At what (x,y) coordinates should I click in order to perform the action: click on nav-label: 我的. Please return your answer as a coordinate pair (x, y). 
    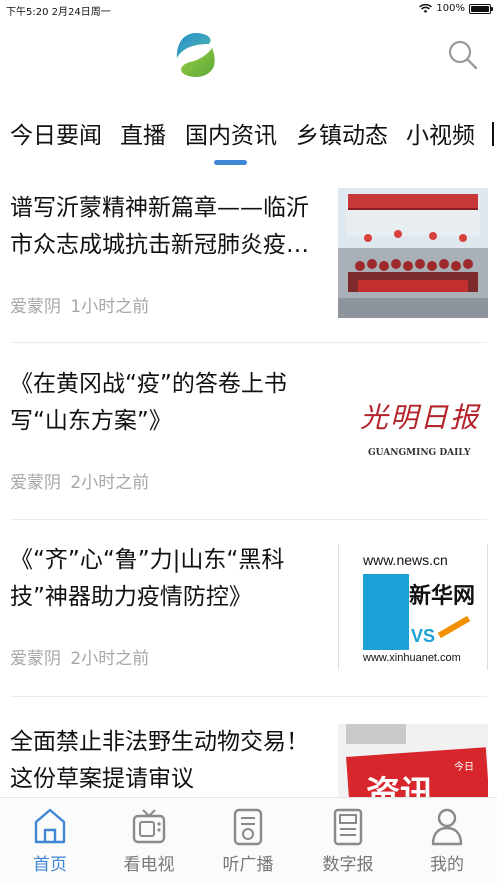
    Looking at the image, I should click on (447, 865).